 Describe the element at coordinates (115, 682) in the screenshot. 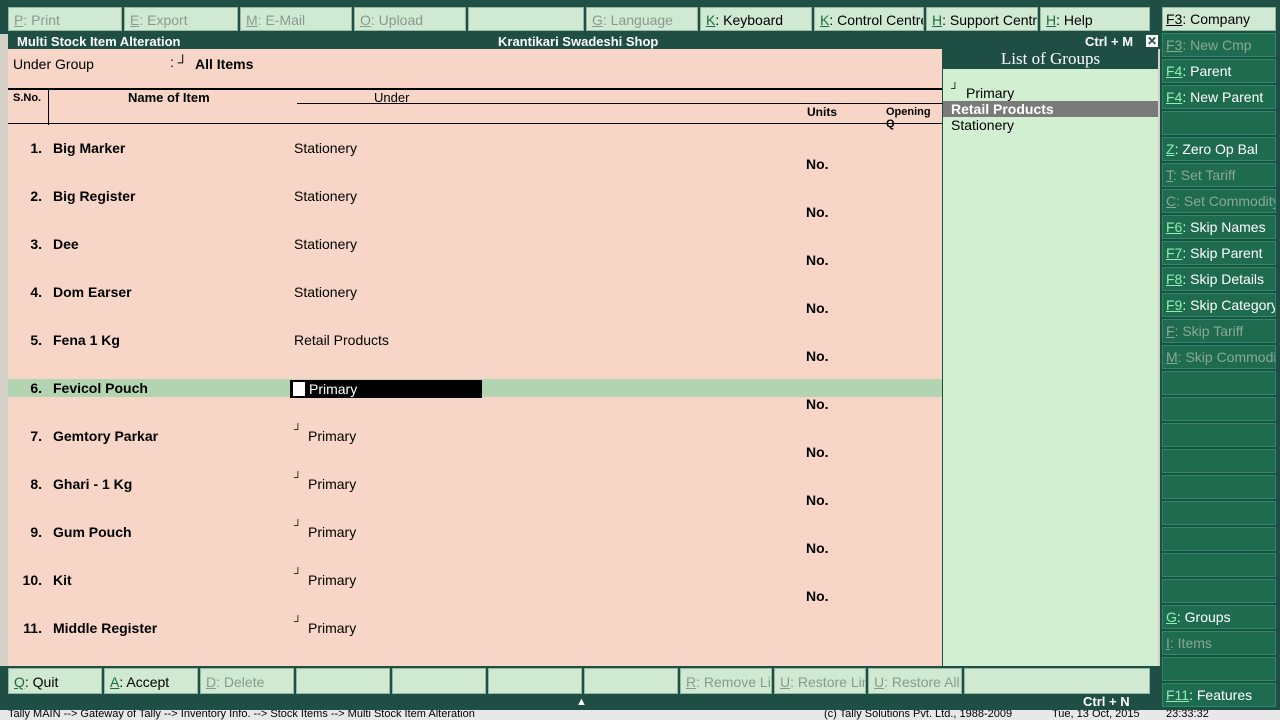

I see `hotkey-letter: A` at that location.